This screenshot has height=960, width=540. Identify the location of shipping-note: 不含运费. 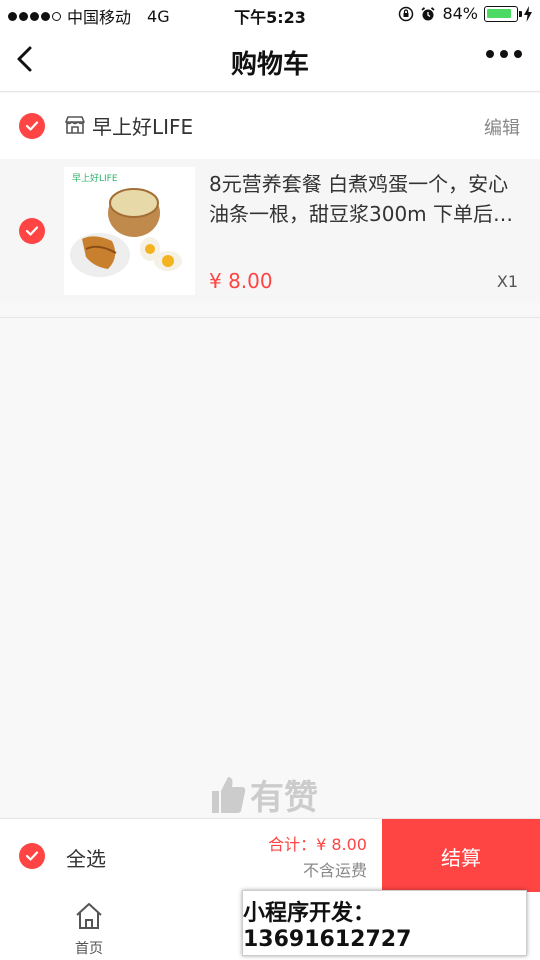
(334, 870).